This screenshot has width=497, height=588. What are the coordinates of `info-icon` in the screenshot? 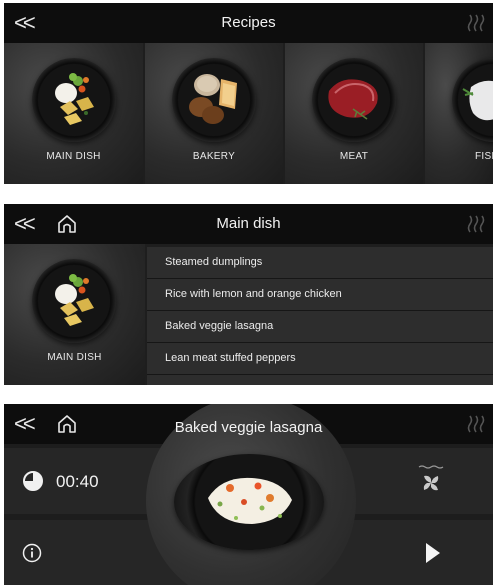 It's located at (32, 553).